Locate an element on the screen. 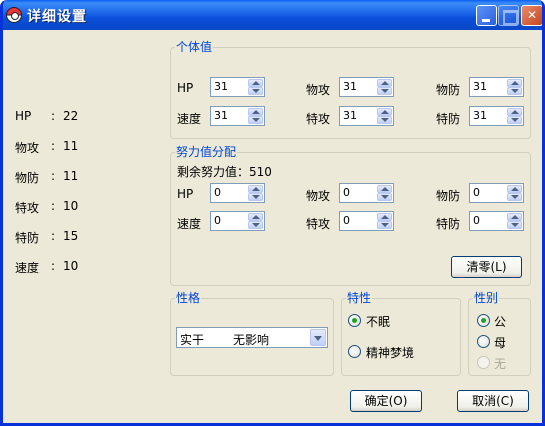 The image size is (545, 426). gender-group-title: 性别 is located at coordinates (486, 298).